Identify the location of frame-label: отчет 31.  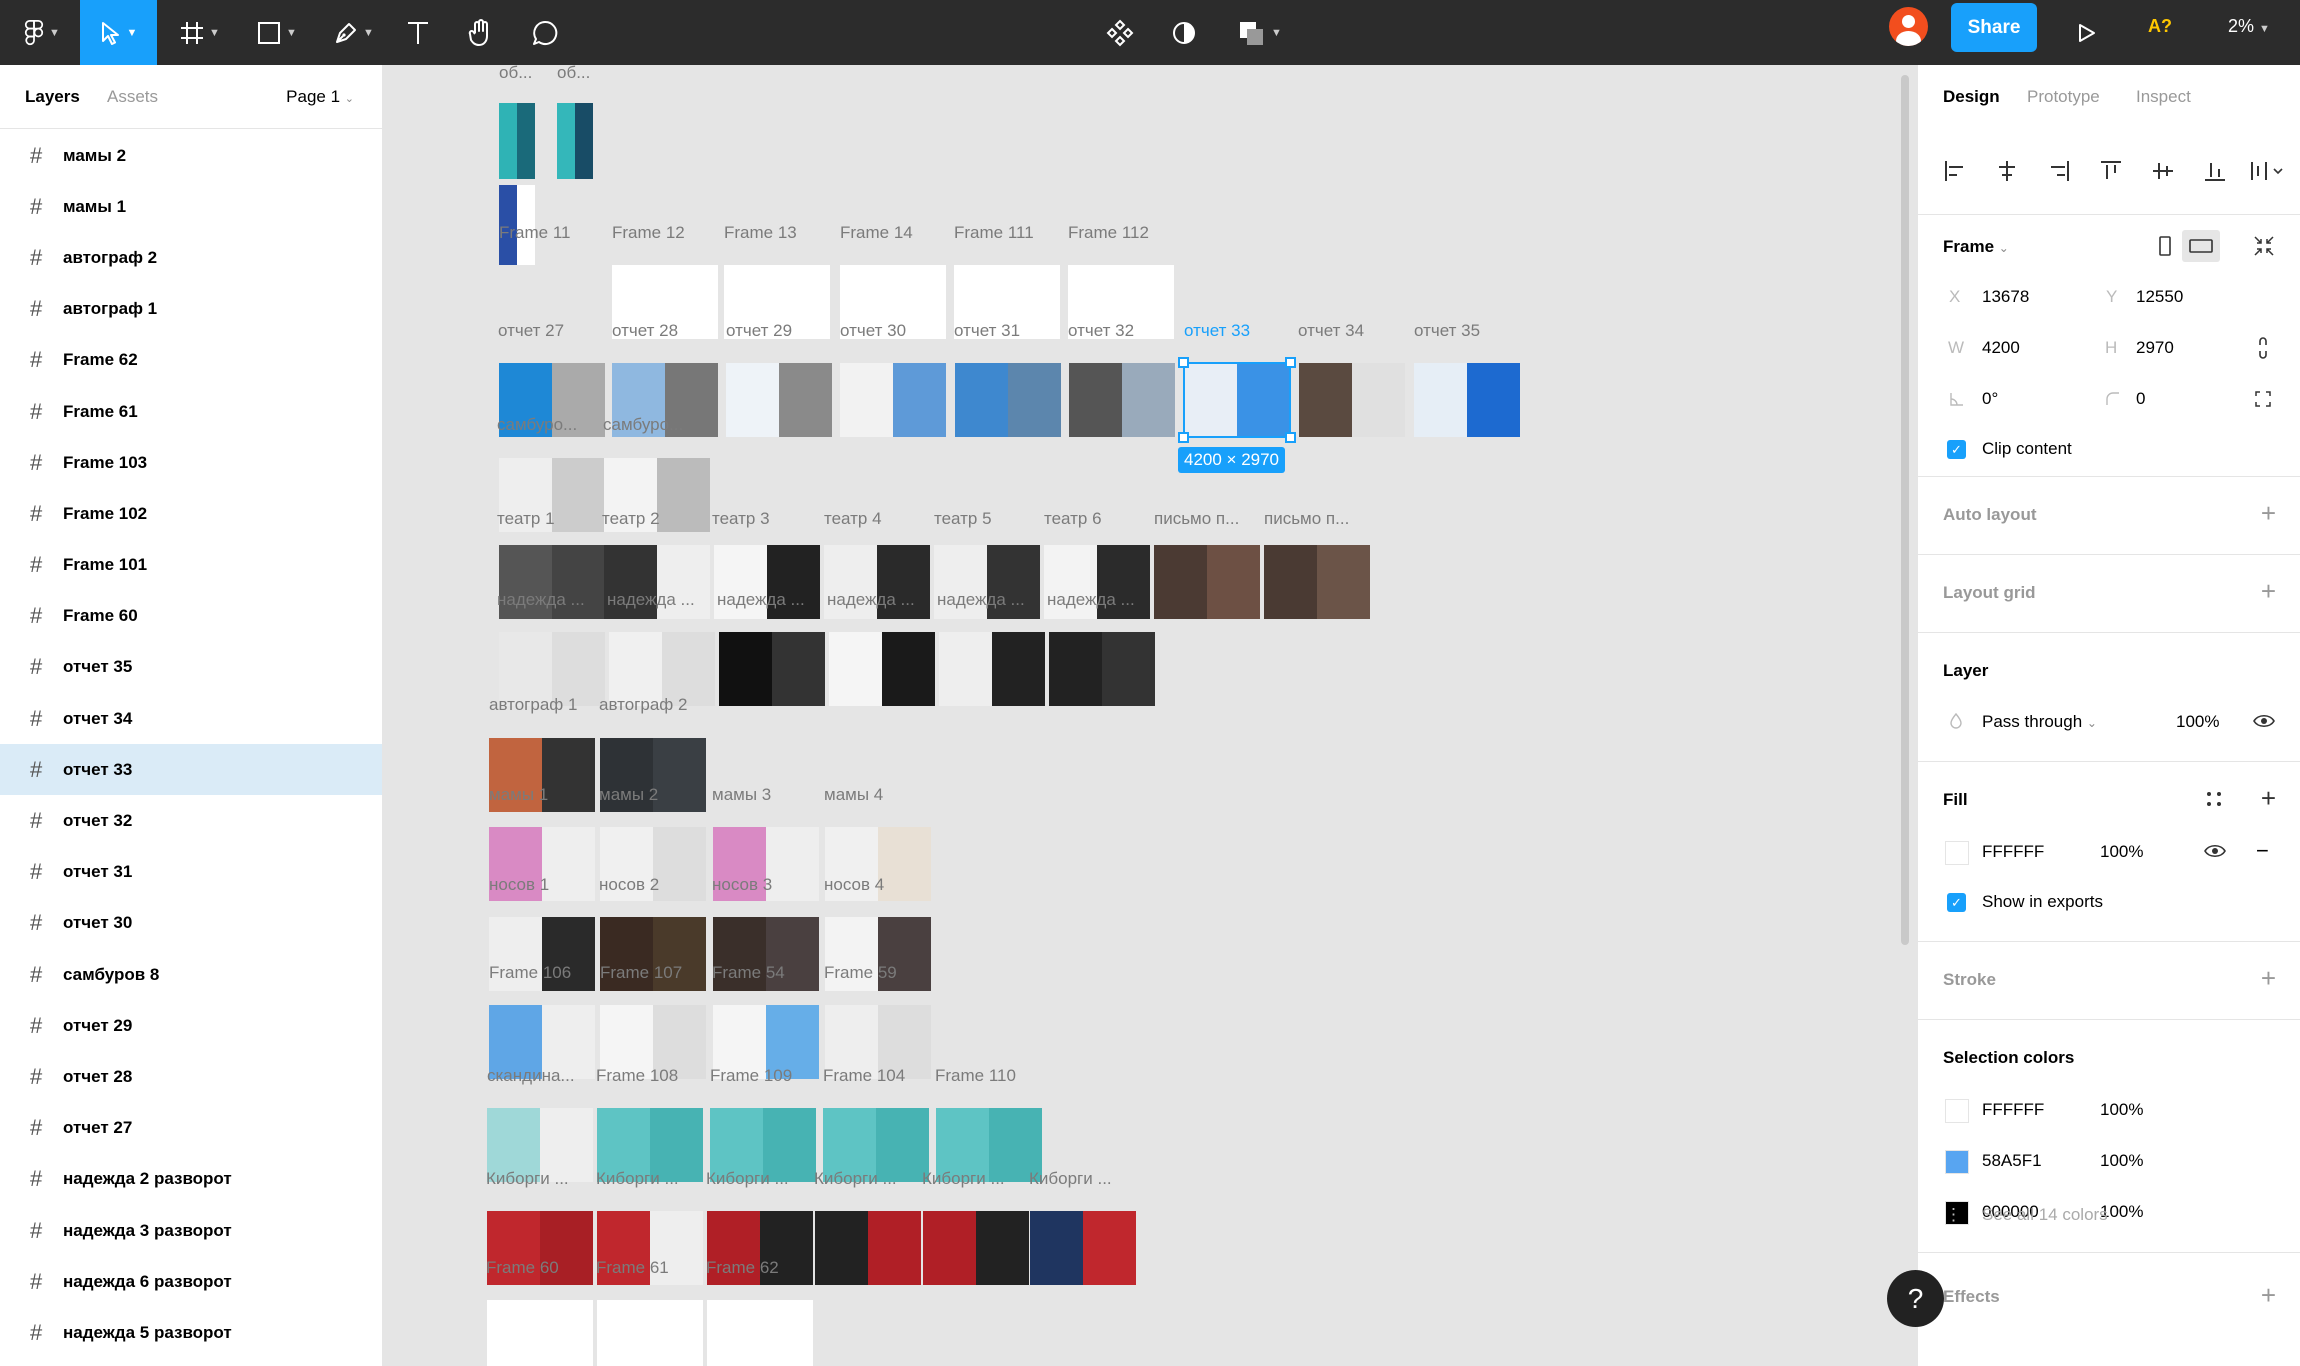
(987, 331).